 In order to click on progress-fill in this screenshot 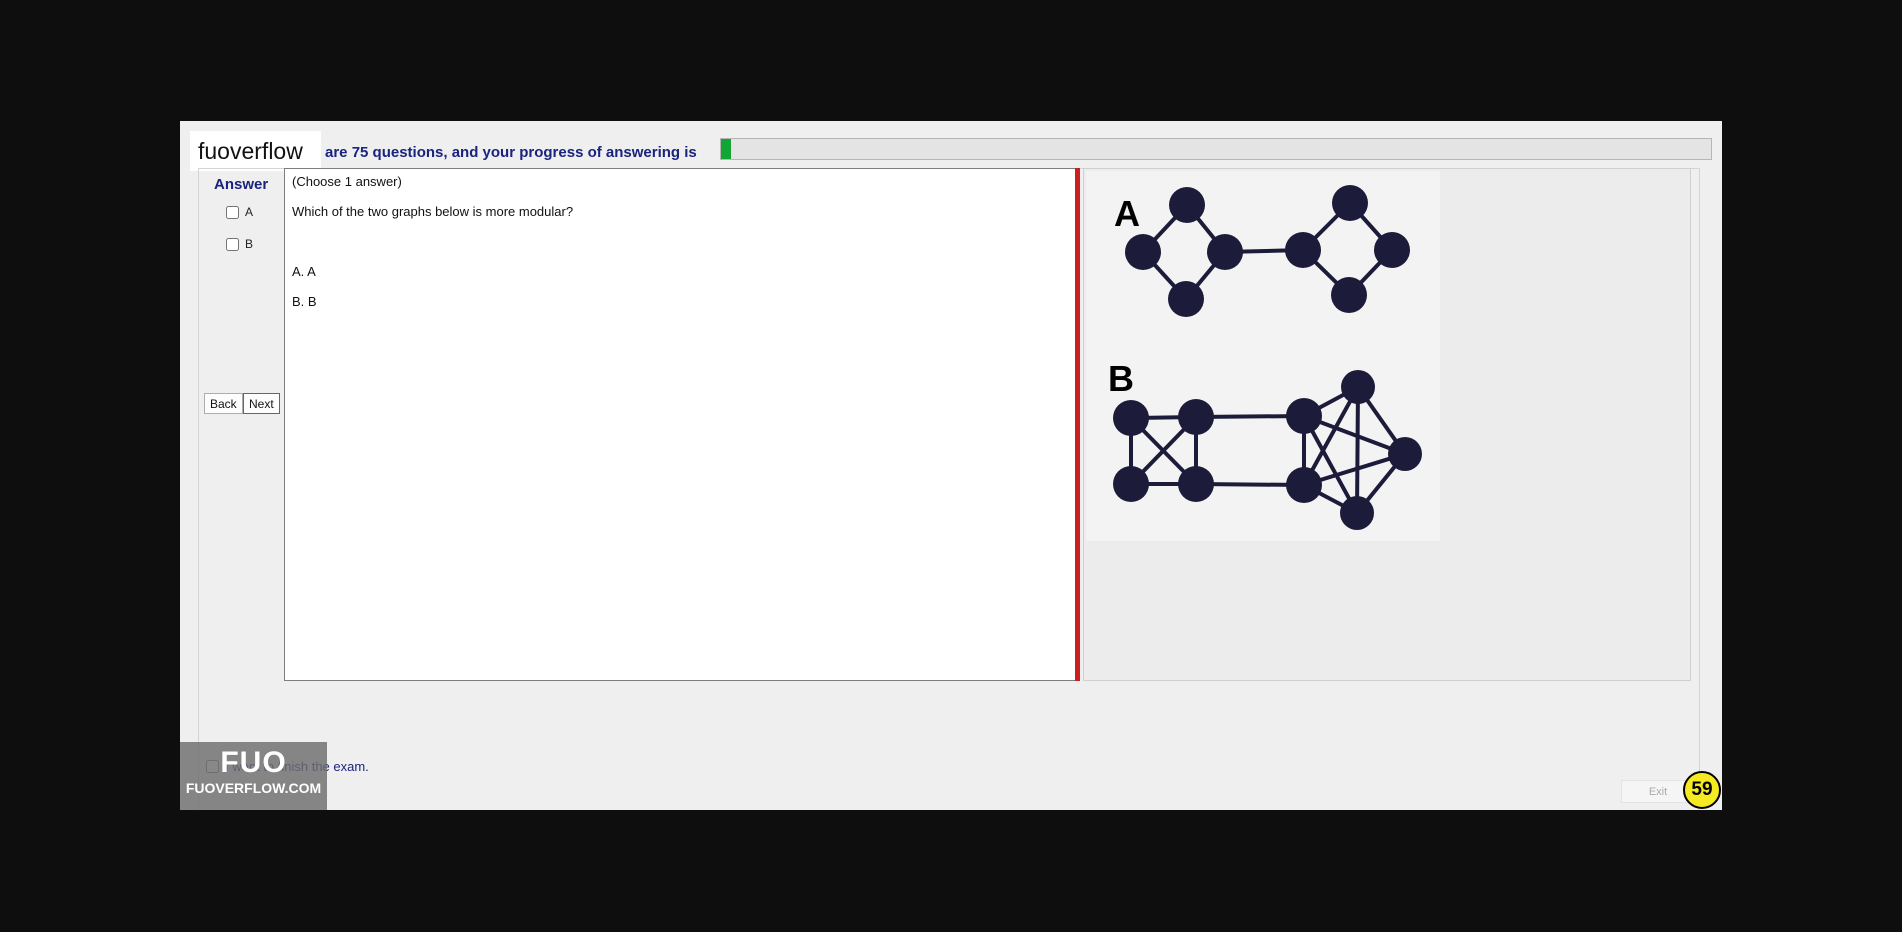, I will do `click(726, 149)`.